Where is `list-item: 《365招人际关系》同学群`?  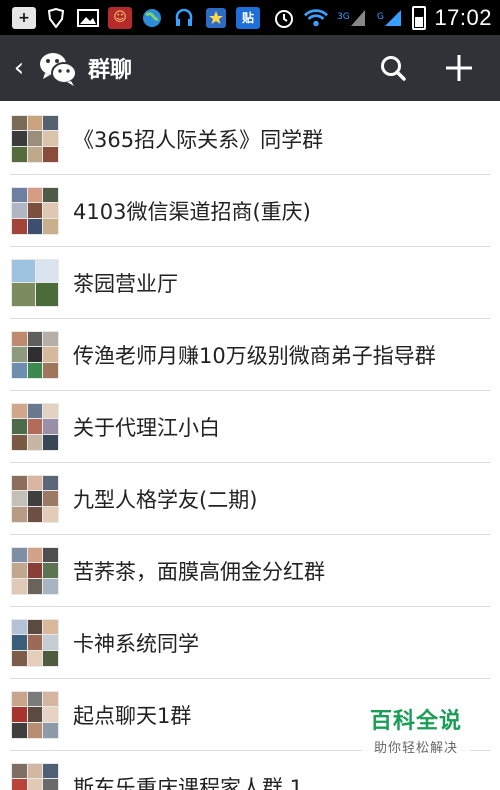 list-item: 《365招人际关系》同学群 is located at coordinates (250, 139).